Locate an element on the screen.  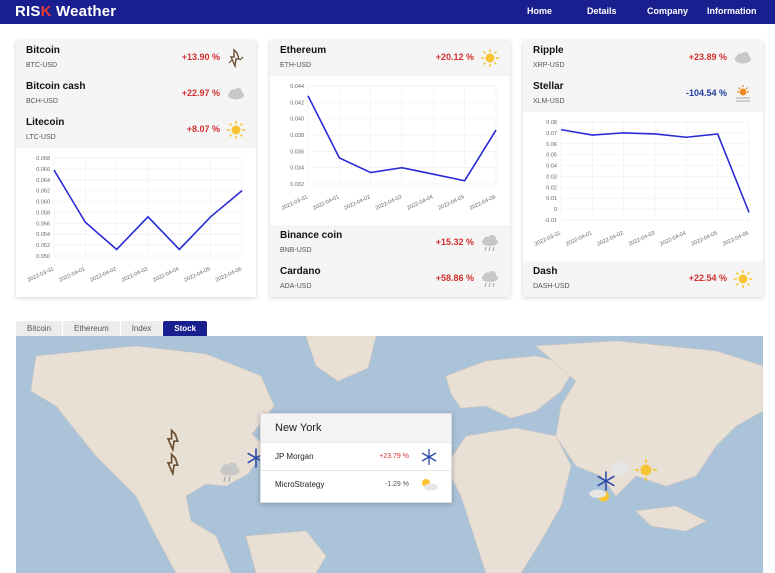
sun-cloud-marker-icon is located at coordinates (600, 495).